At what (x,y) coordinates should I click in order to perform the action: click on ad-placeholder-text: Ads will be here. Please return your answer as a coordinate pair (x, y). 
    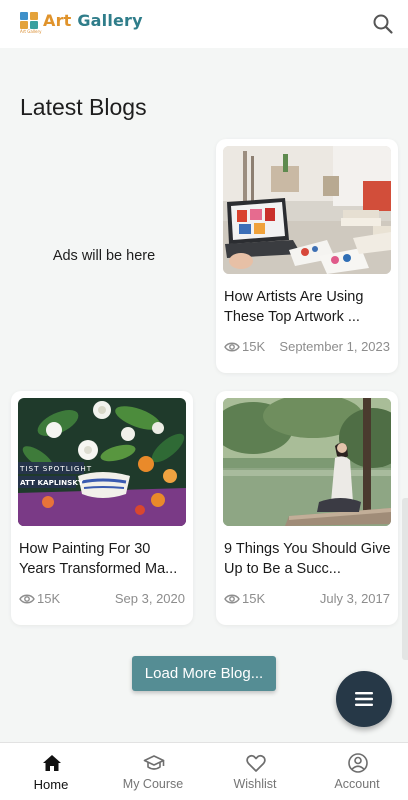
    Looking at the image, I should click on (104, 256).